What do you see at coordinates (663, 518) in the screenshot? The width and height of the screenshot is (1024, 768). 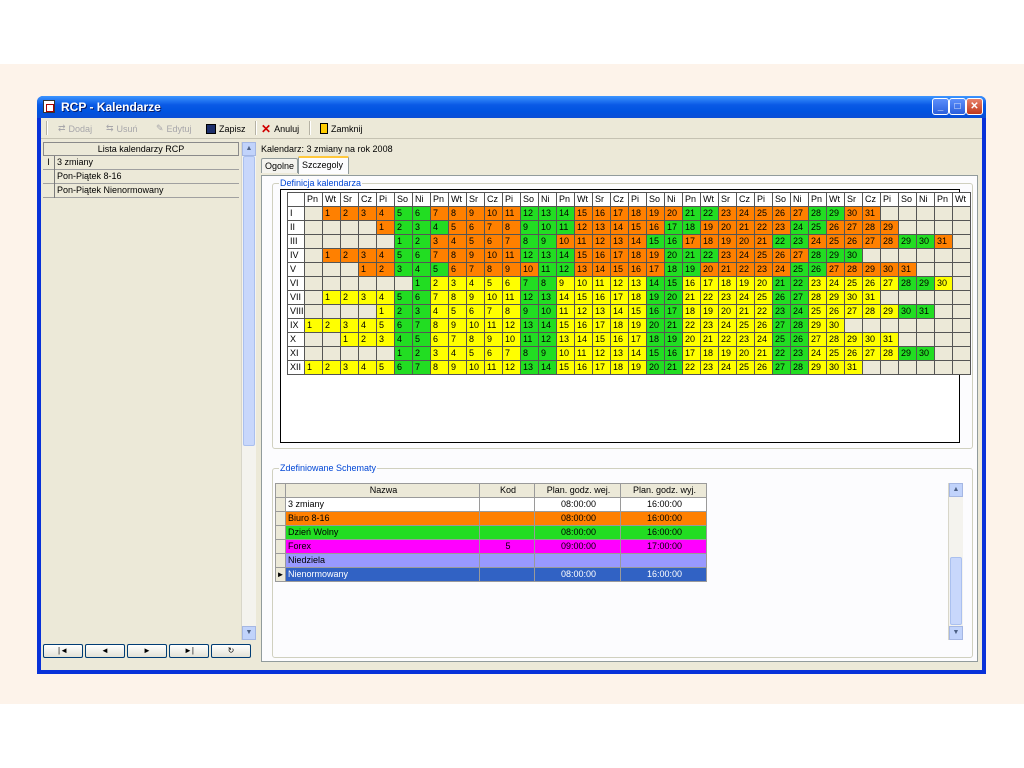 I see `planned-out-cell: 16:00:00` at bounding box center [663, 518].